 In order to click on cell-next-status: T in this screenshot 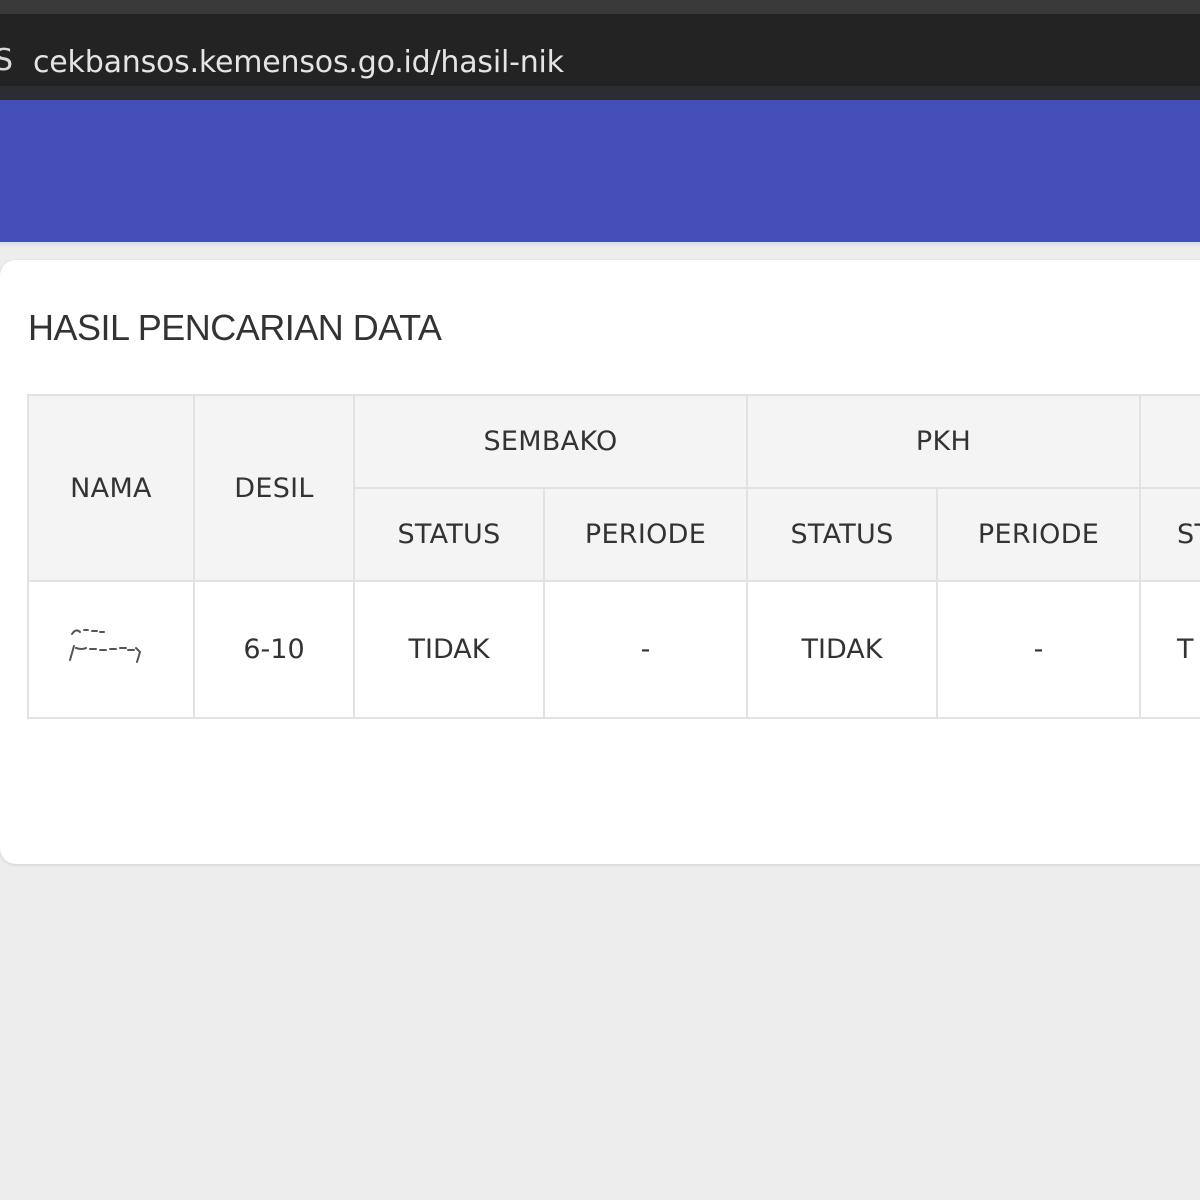, I will do `click(1169, 649)`.